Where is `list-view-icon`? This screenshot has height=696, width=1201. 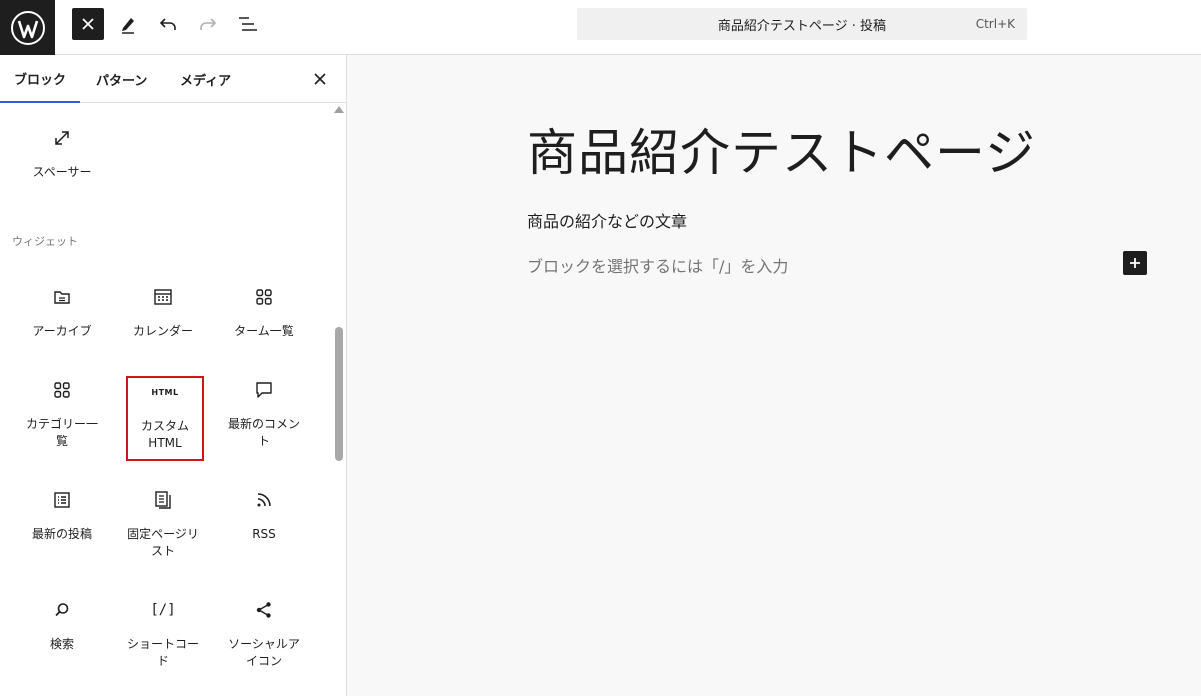 list-view-icon is located at coordinates (248, 24).